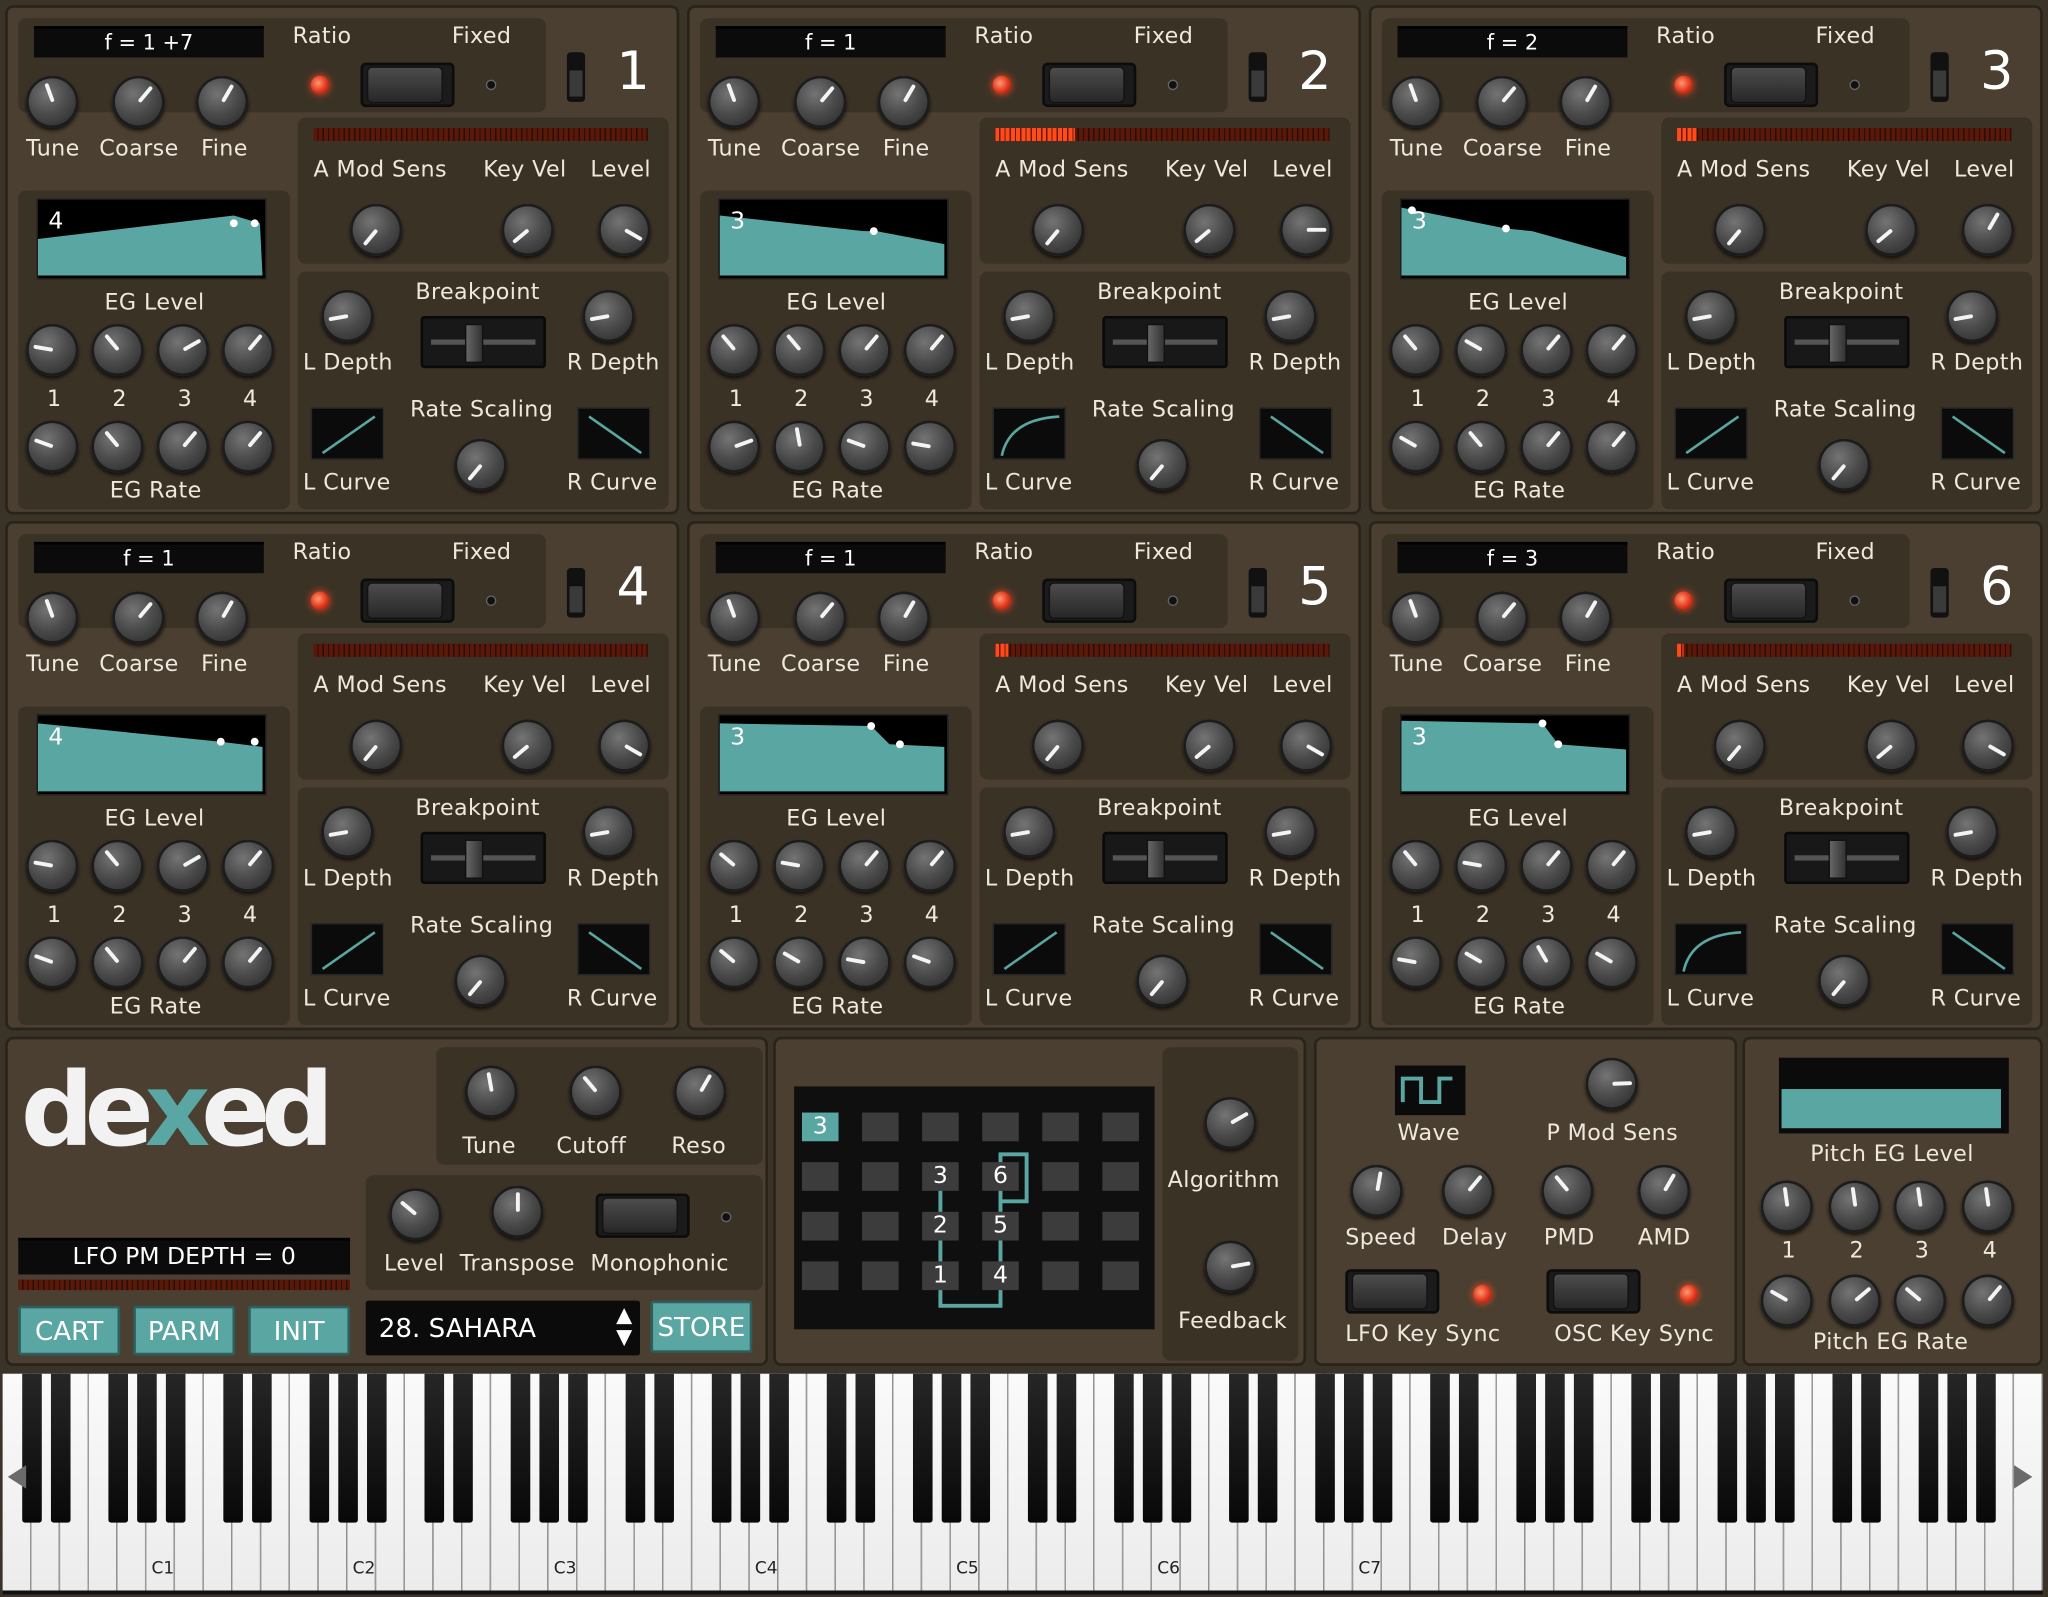 The height and width of the screenshot is (1597, 2048). What do you see at coordinates (1058, 745) in the screenshot?
I see `operator-5-a-mod-sens-knob` at bounding box center [1058, 745].